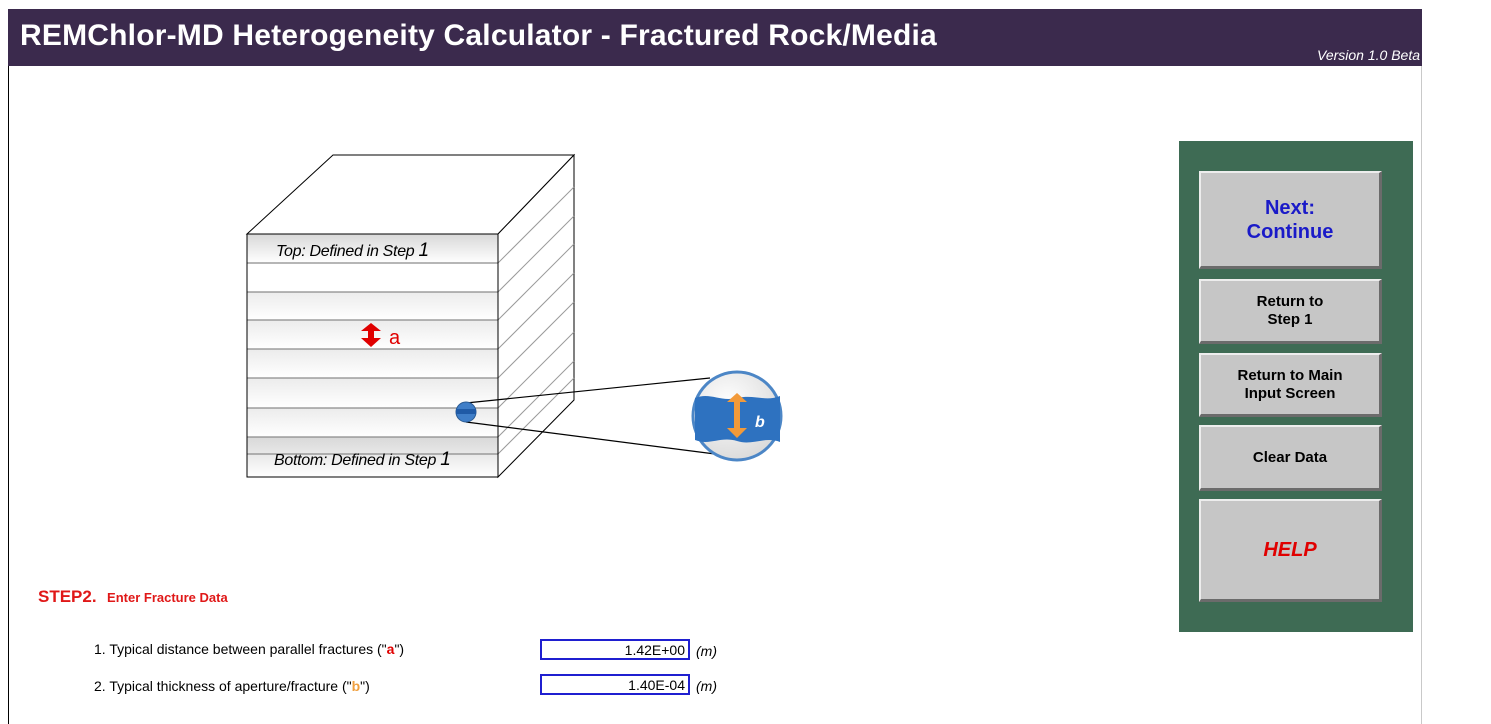  Describe the element at coordinates (399, 649) in the screenshot. I see `fracture-spacing-label-end: ")` at that location.